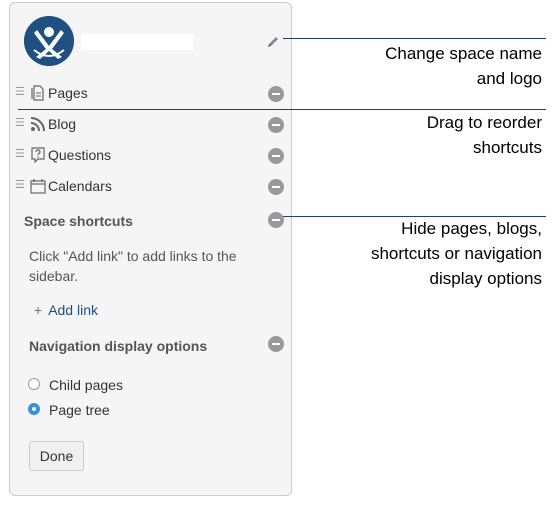 This screenshot has width=554, height=508. I want to click on callout-line: and logo, so click(509, 78).